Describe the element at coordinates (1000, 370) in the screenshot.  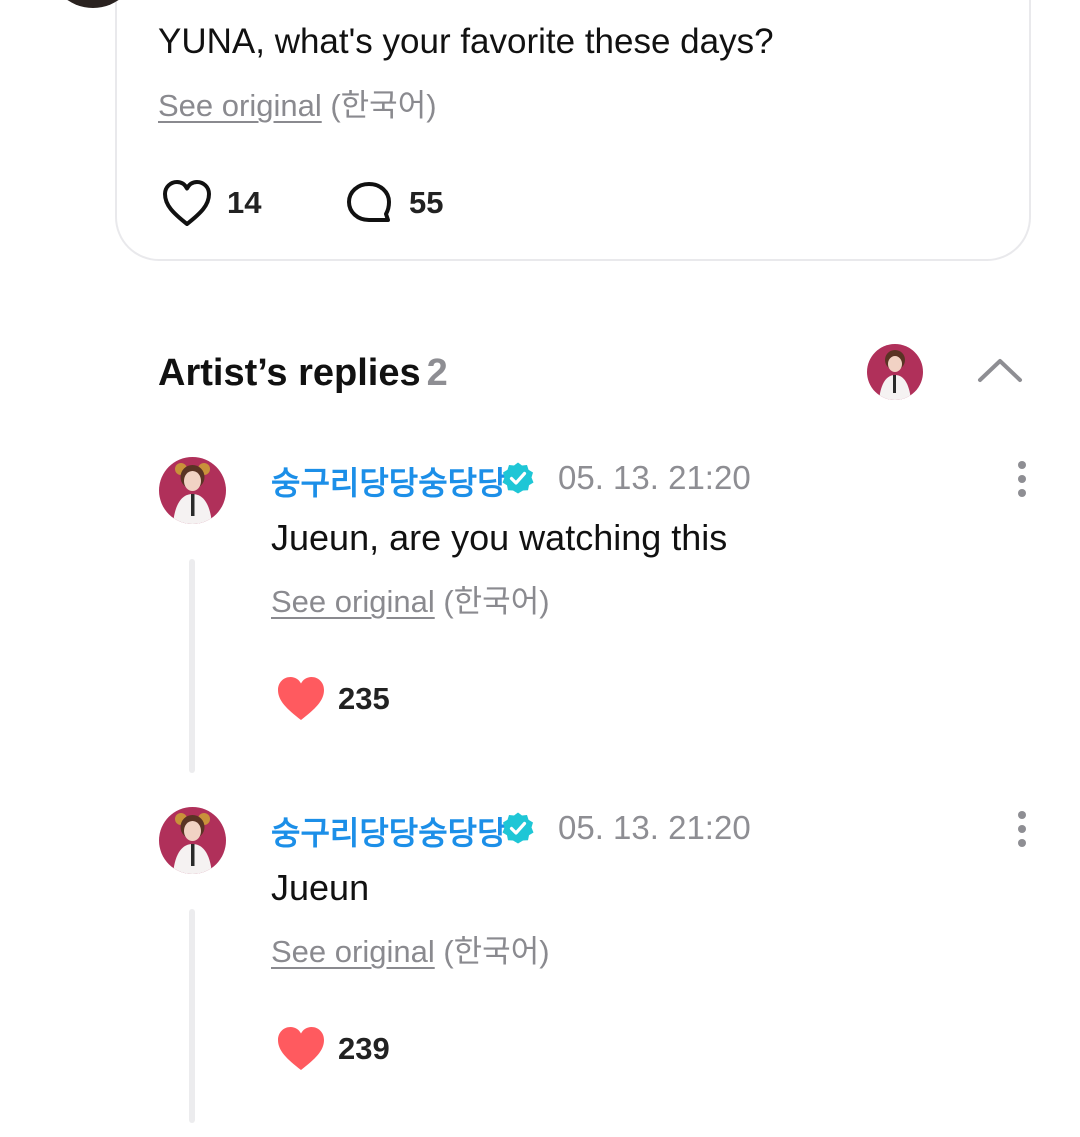
I see `chevron-up-icon` at that location.